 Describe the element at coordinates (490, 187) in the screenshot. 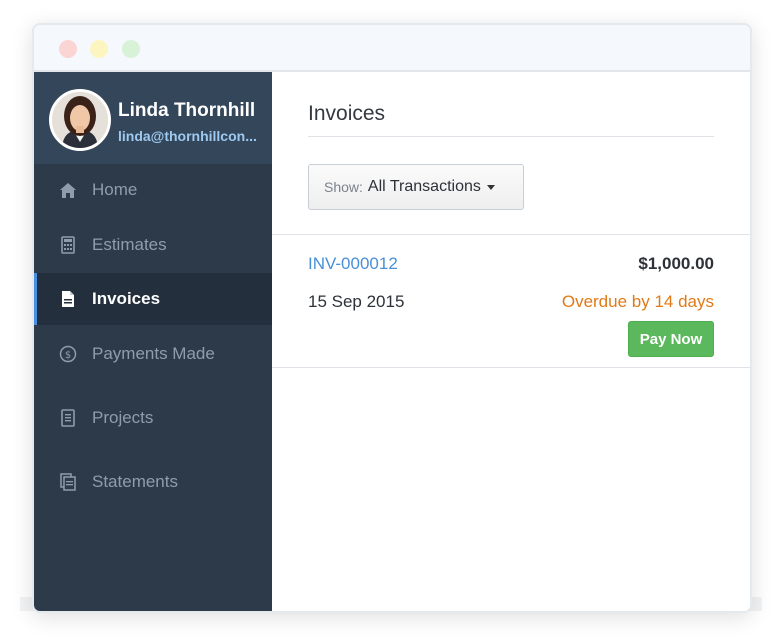

I see `chevron-down-icon` at that location.